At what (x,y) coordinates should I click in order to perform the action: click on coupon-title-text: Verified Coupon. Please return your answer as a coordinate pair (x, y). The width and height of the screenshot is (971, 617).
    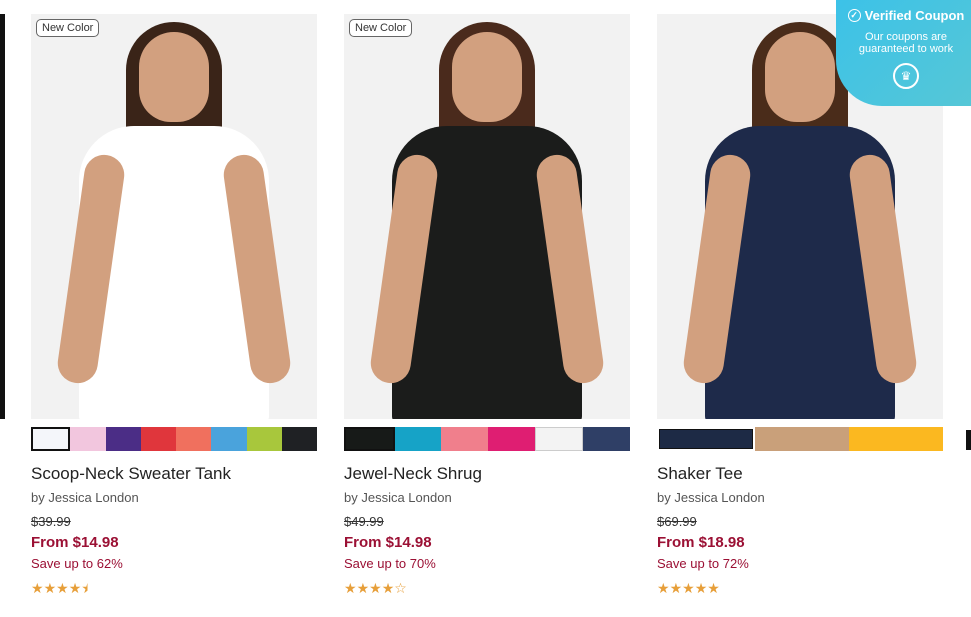
    Looking at the image, I should click on (914, 15).